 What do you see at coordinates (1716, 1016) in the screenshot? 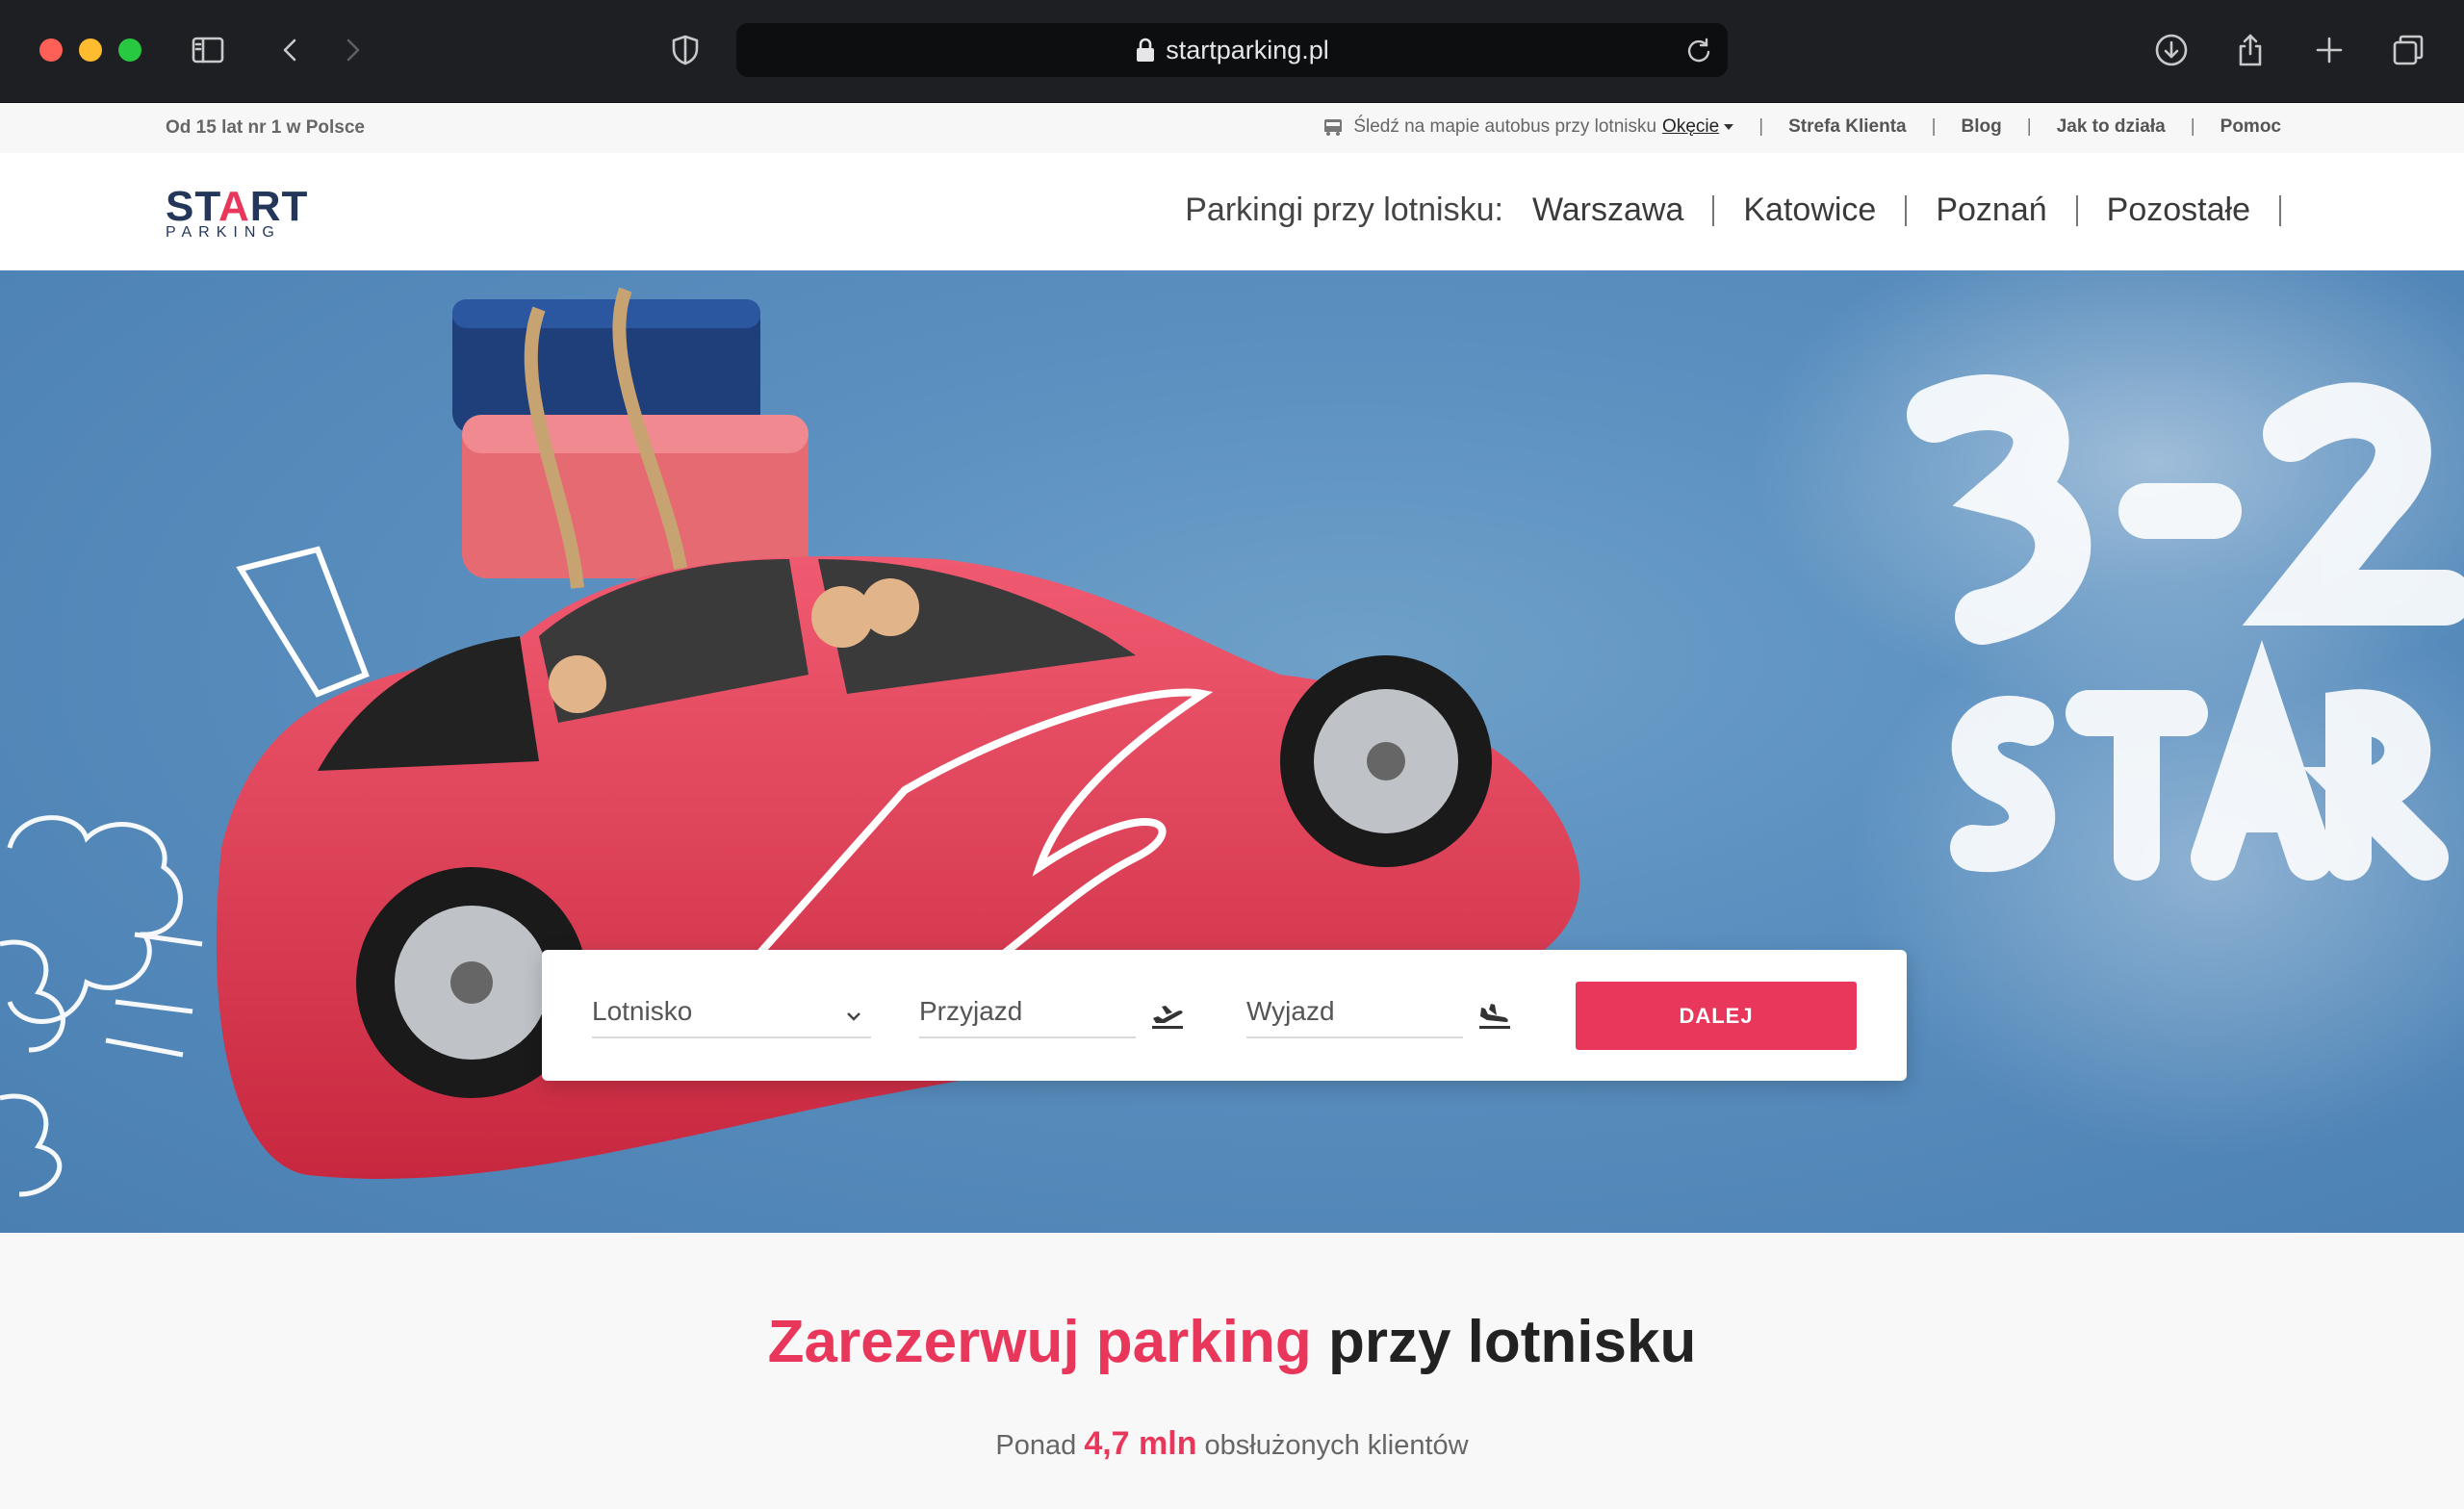
I see `next-button: DALEJ` at bounding box center [1716, 1016].